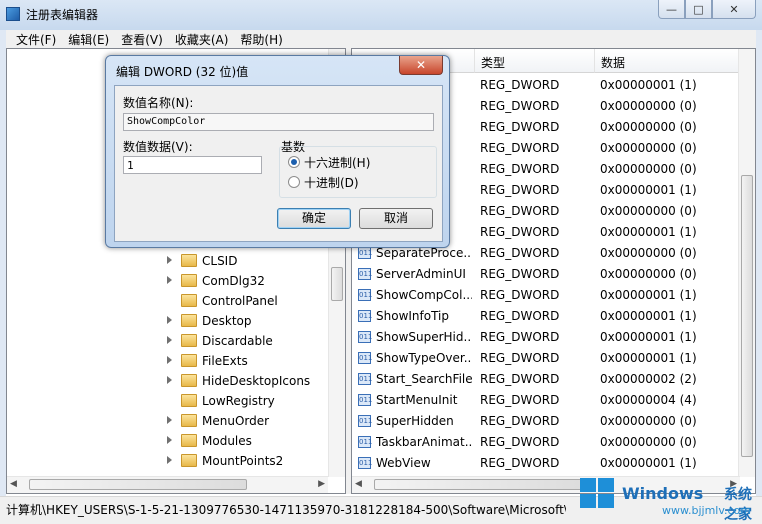 This screenshot has width=762, height=524. Describe the element at coordinates (546, 316) in the screenshot. I see `value-row: 011 ShowInfoTip REG_DWORD 0x00000001 (1)` at that location.